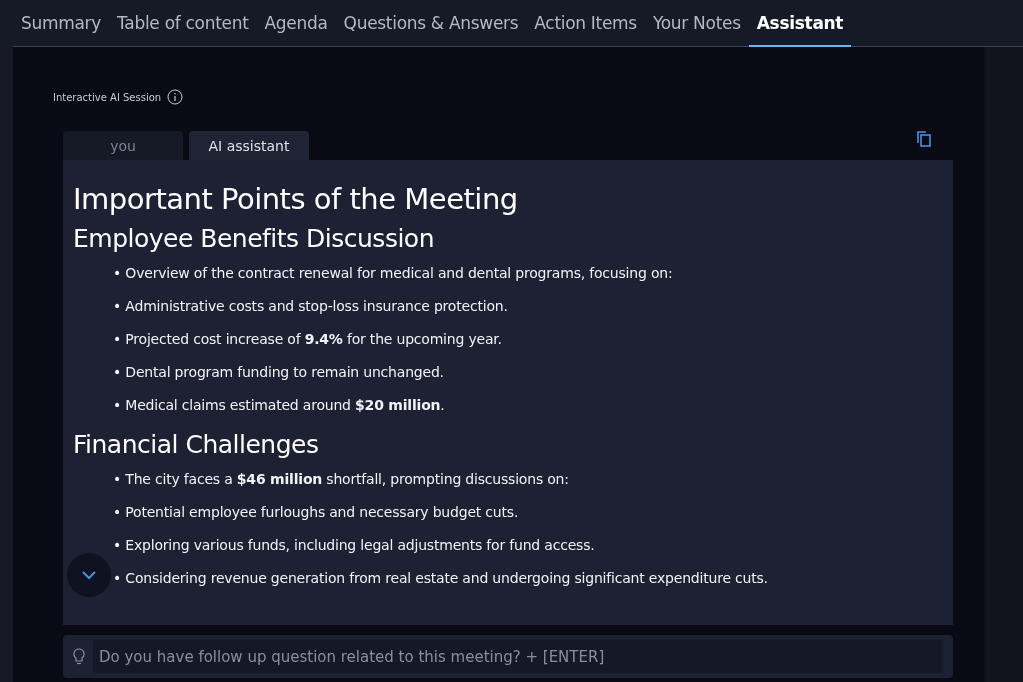  I want to click on lightbulb-icon, so click(79, 656).